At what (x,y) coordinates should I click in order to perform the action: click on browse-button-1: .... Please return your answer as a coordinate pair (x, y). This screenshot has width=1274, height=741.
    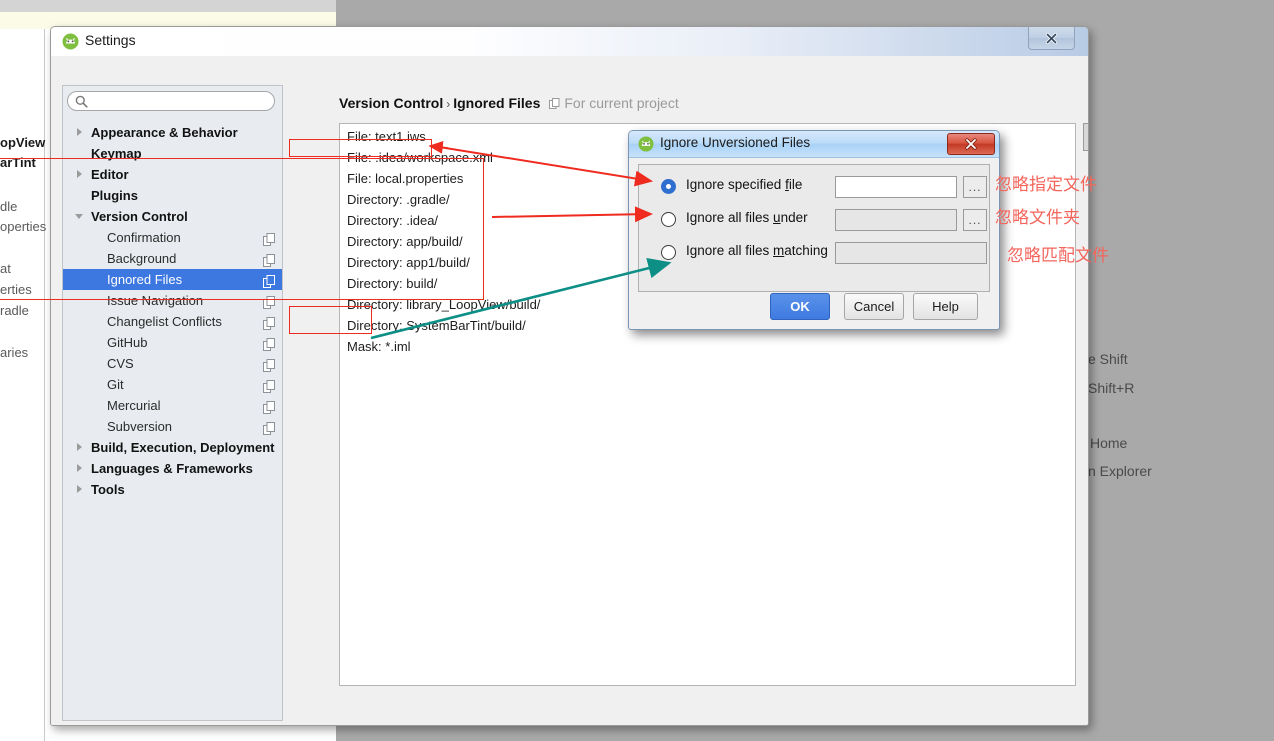
    Looking at the image, I should click on (975, 187).